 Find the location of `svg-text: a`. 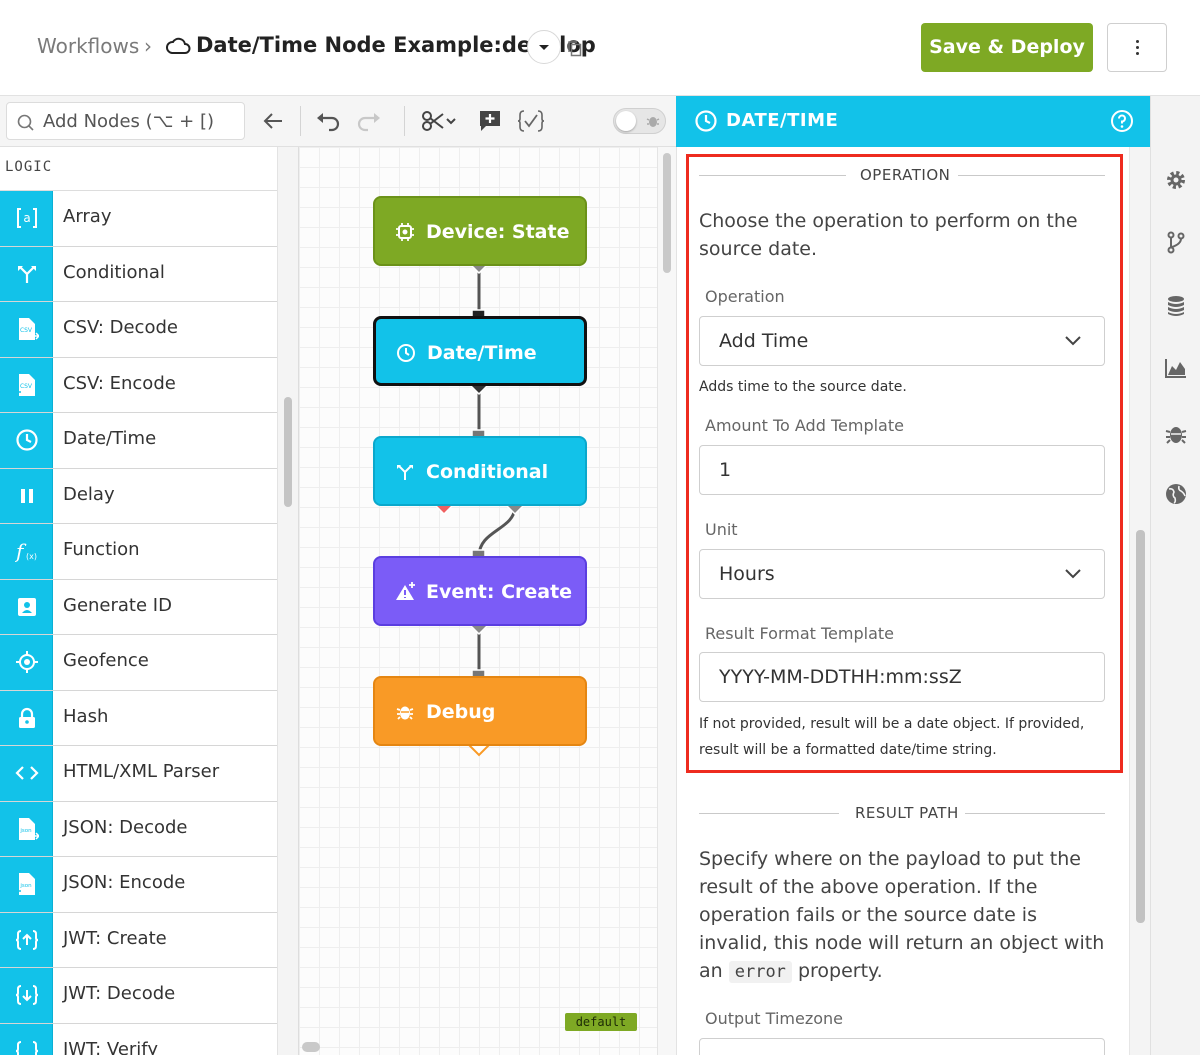

svg-text: a is located at coordinates (26, 218).